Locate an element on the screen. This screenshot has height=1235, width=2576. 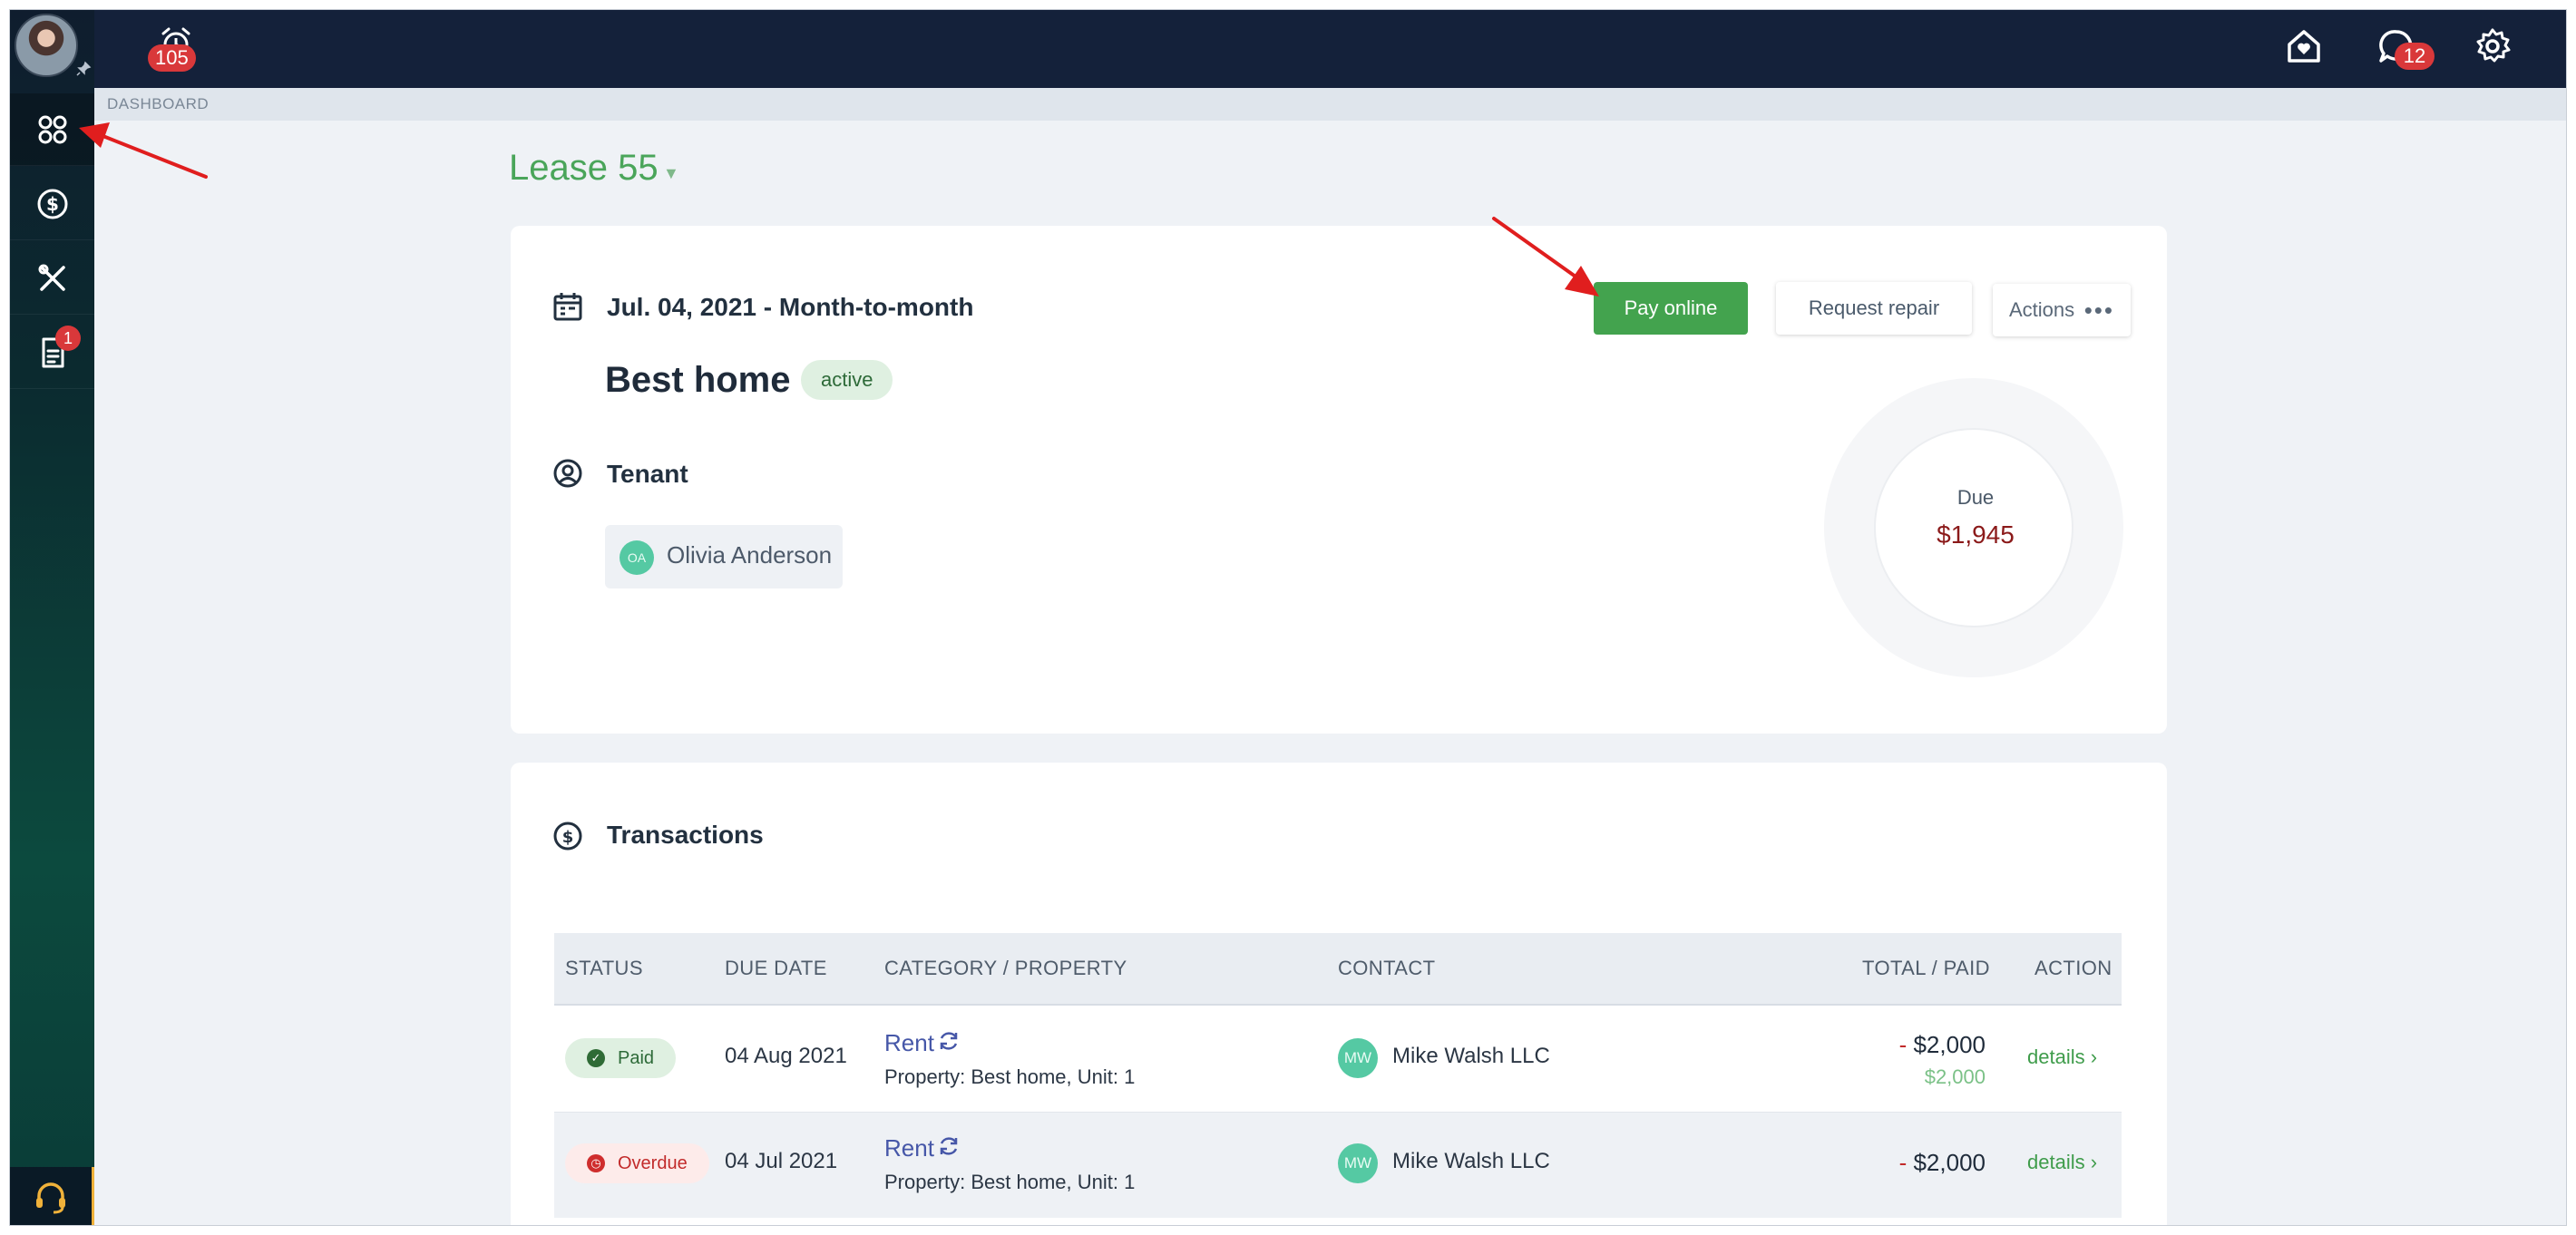
due-date: 04 Jul 2021 is located at coordinates (781, 1161).